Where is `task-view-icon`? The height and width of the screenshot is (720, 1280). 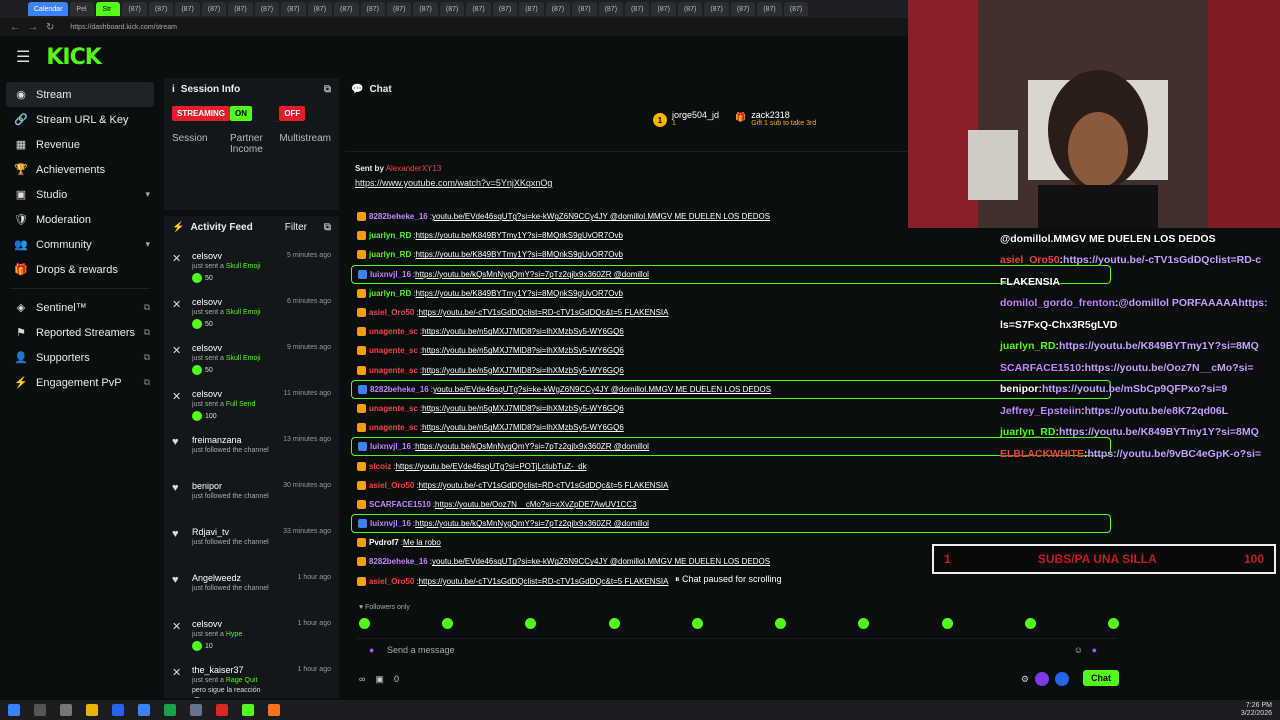
task-view-icon is located at coordinates (66, 710).